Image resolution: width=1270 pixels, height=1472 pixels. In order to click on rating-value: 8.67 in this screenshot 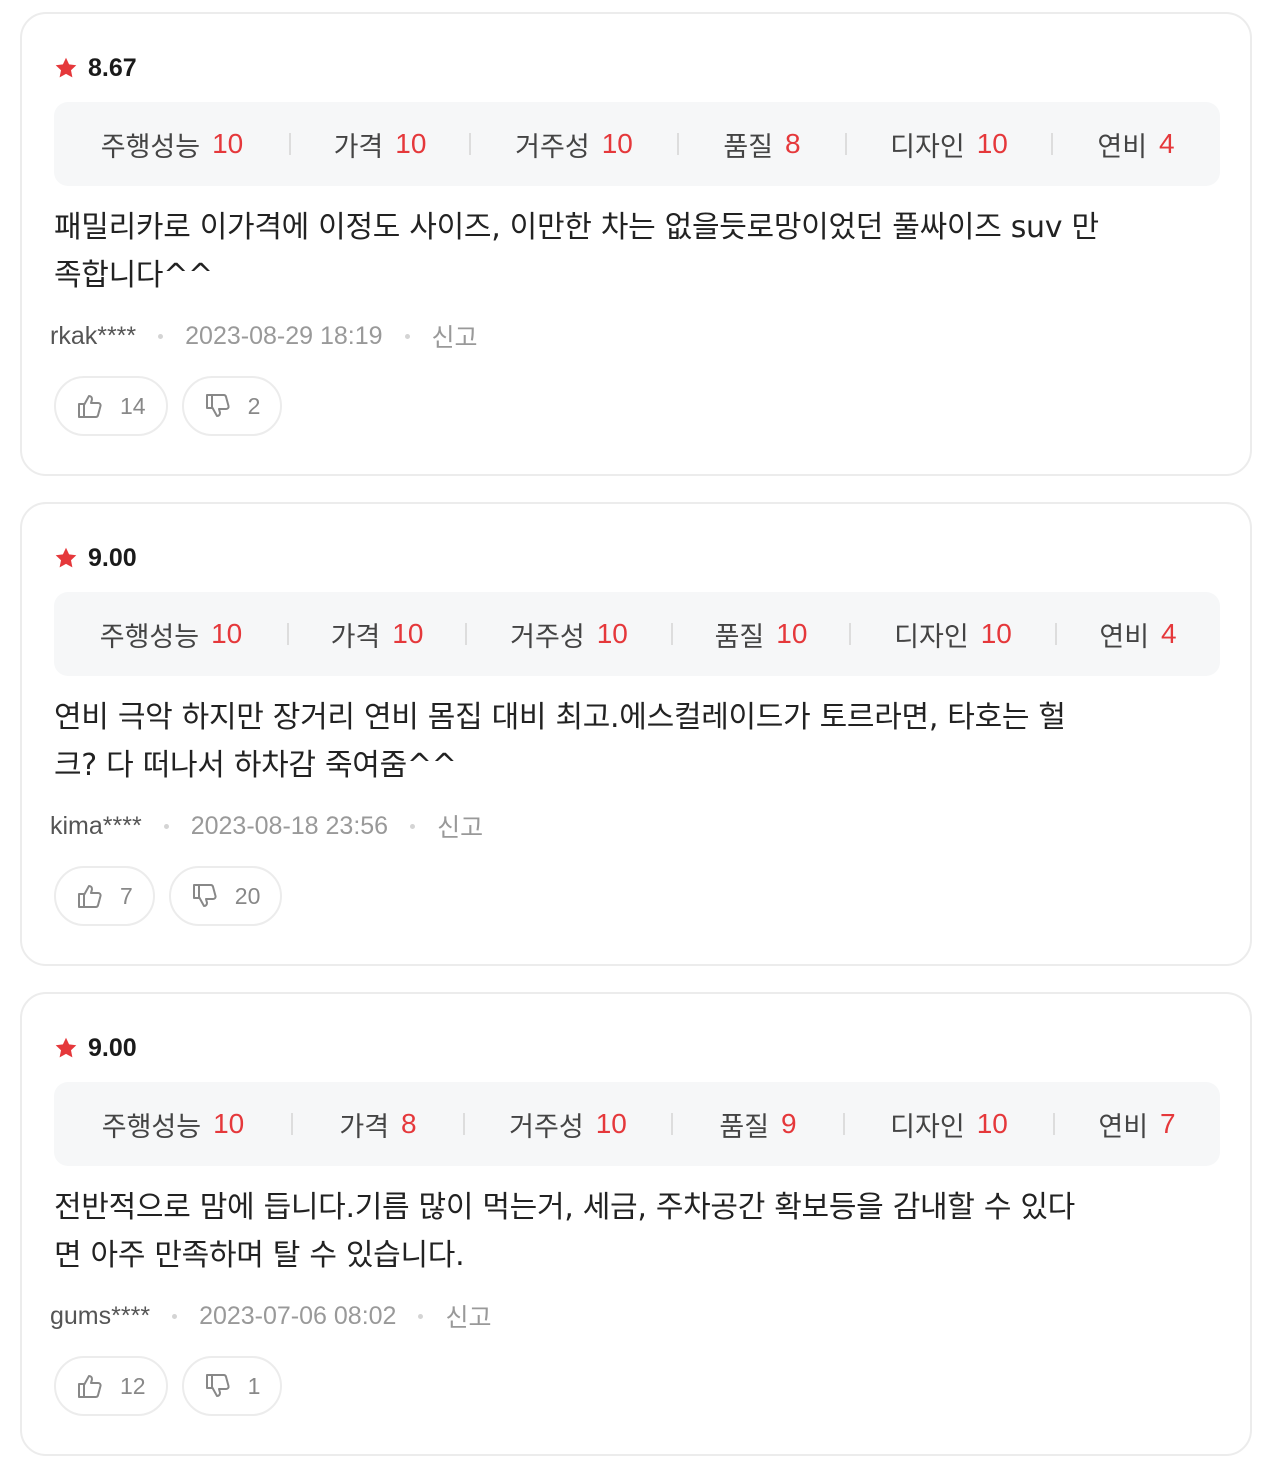, I will do `click(112, 67)`.